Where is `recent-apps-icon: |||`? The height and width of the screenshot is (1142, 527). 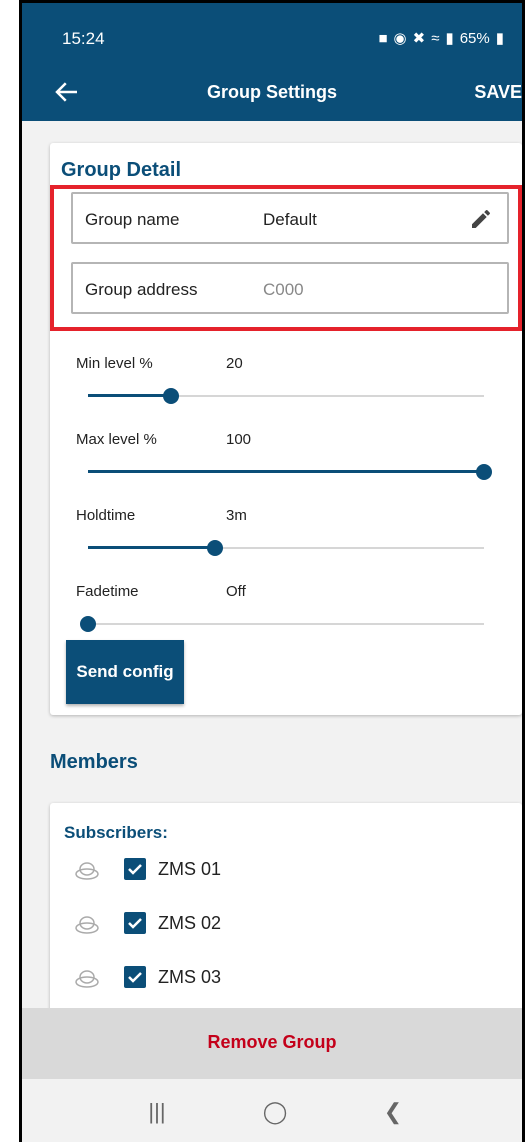
recent-apps-icon: ||| is located at coordinates (157, 1114).